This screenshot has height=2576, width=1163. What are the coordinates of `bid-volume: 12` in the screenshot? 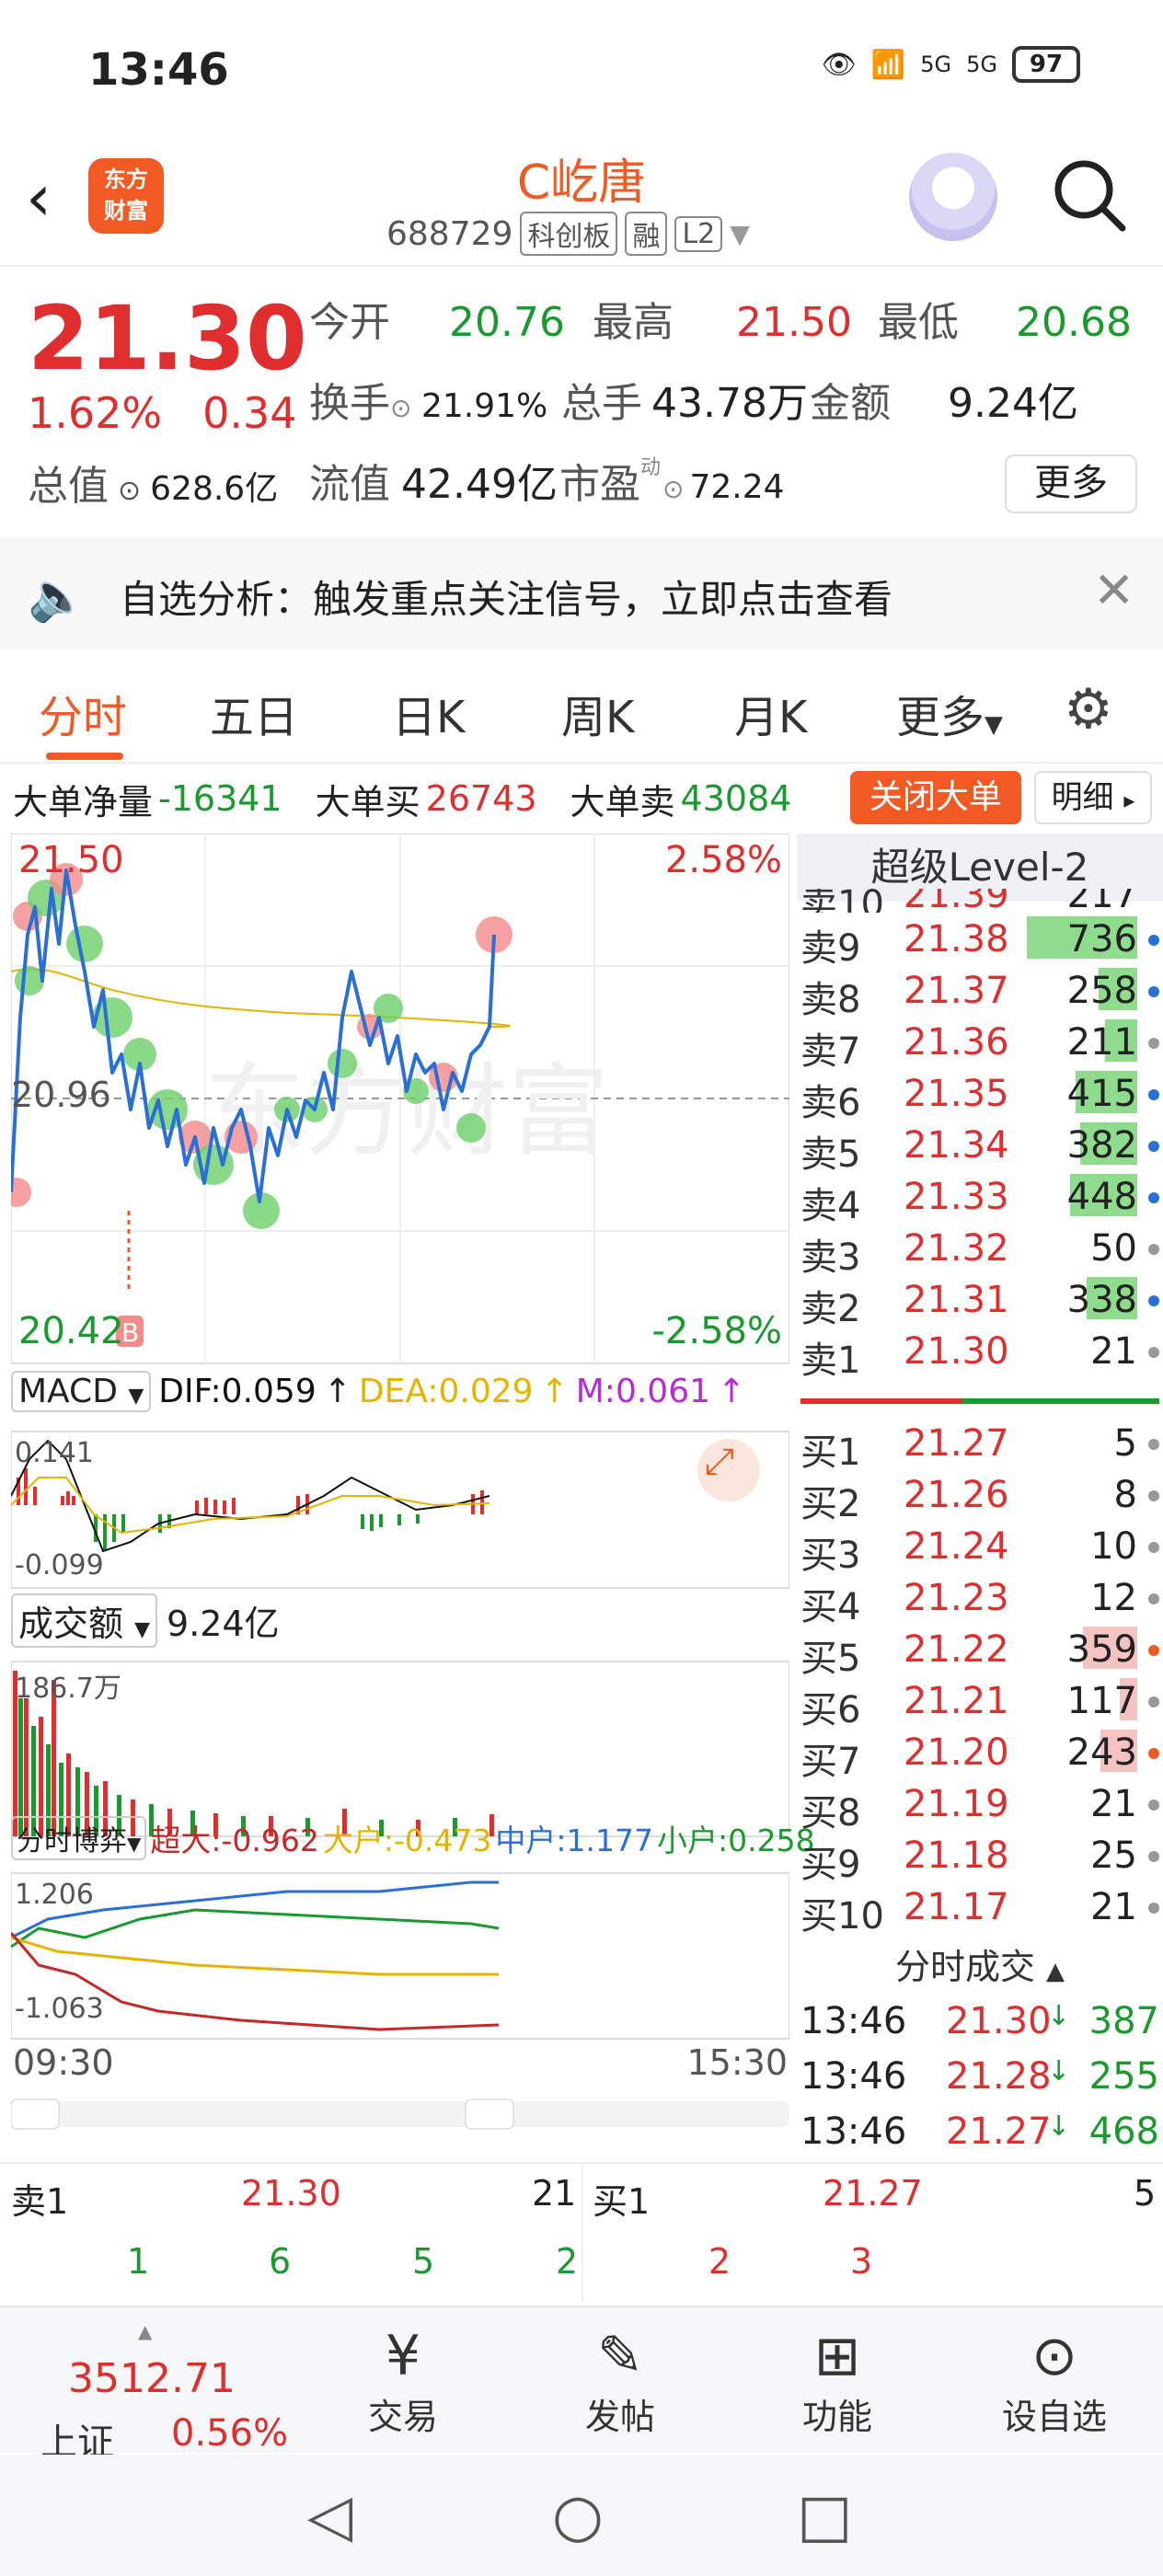 It's located at (1113, 1598).